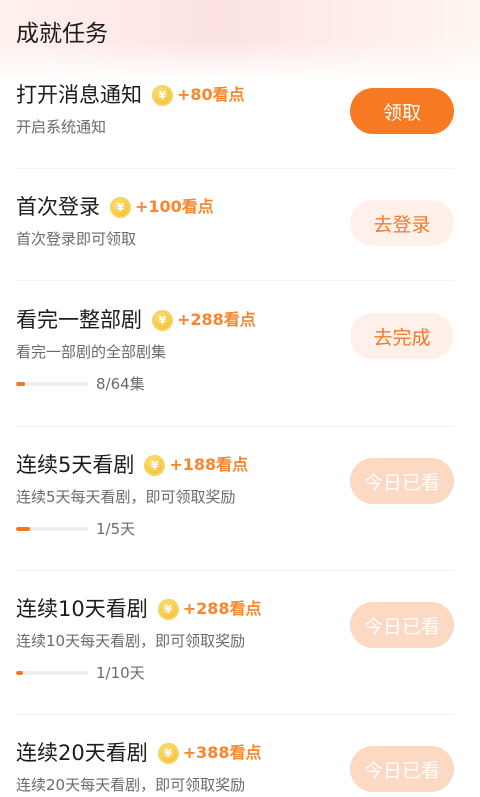 Image resolution: width=480 pixels, height=797 pixels. I want to click on task-title-row: 连续10天看剧 ¥ +288看点, so click(139, 609).